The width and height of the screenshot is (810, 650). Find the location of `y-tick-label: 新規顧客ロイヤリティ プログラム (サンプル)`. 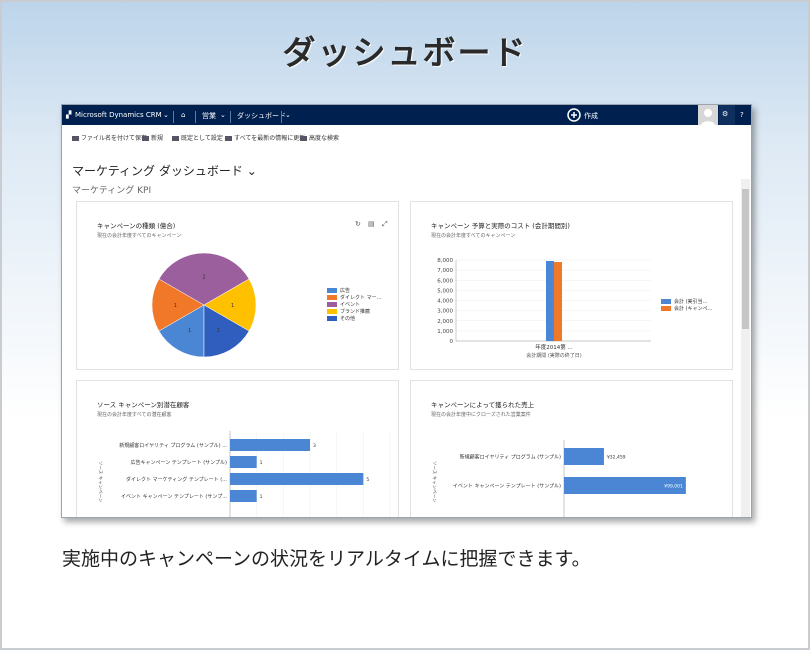

y-tick-label: 新規顧客ロイヤリティ プログラム (サンプル) is located at coordinates (510, 457).